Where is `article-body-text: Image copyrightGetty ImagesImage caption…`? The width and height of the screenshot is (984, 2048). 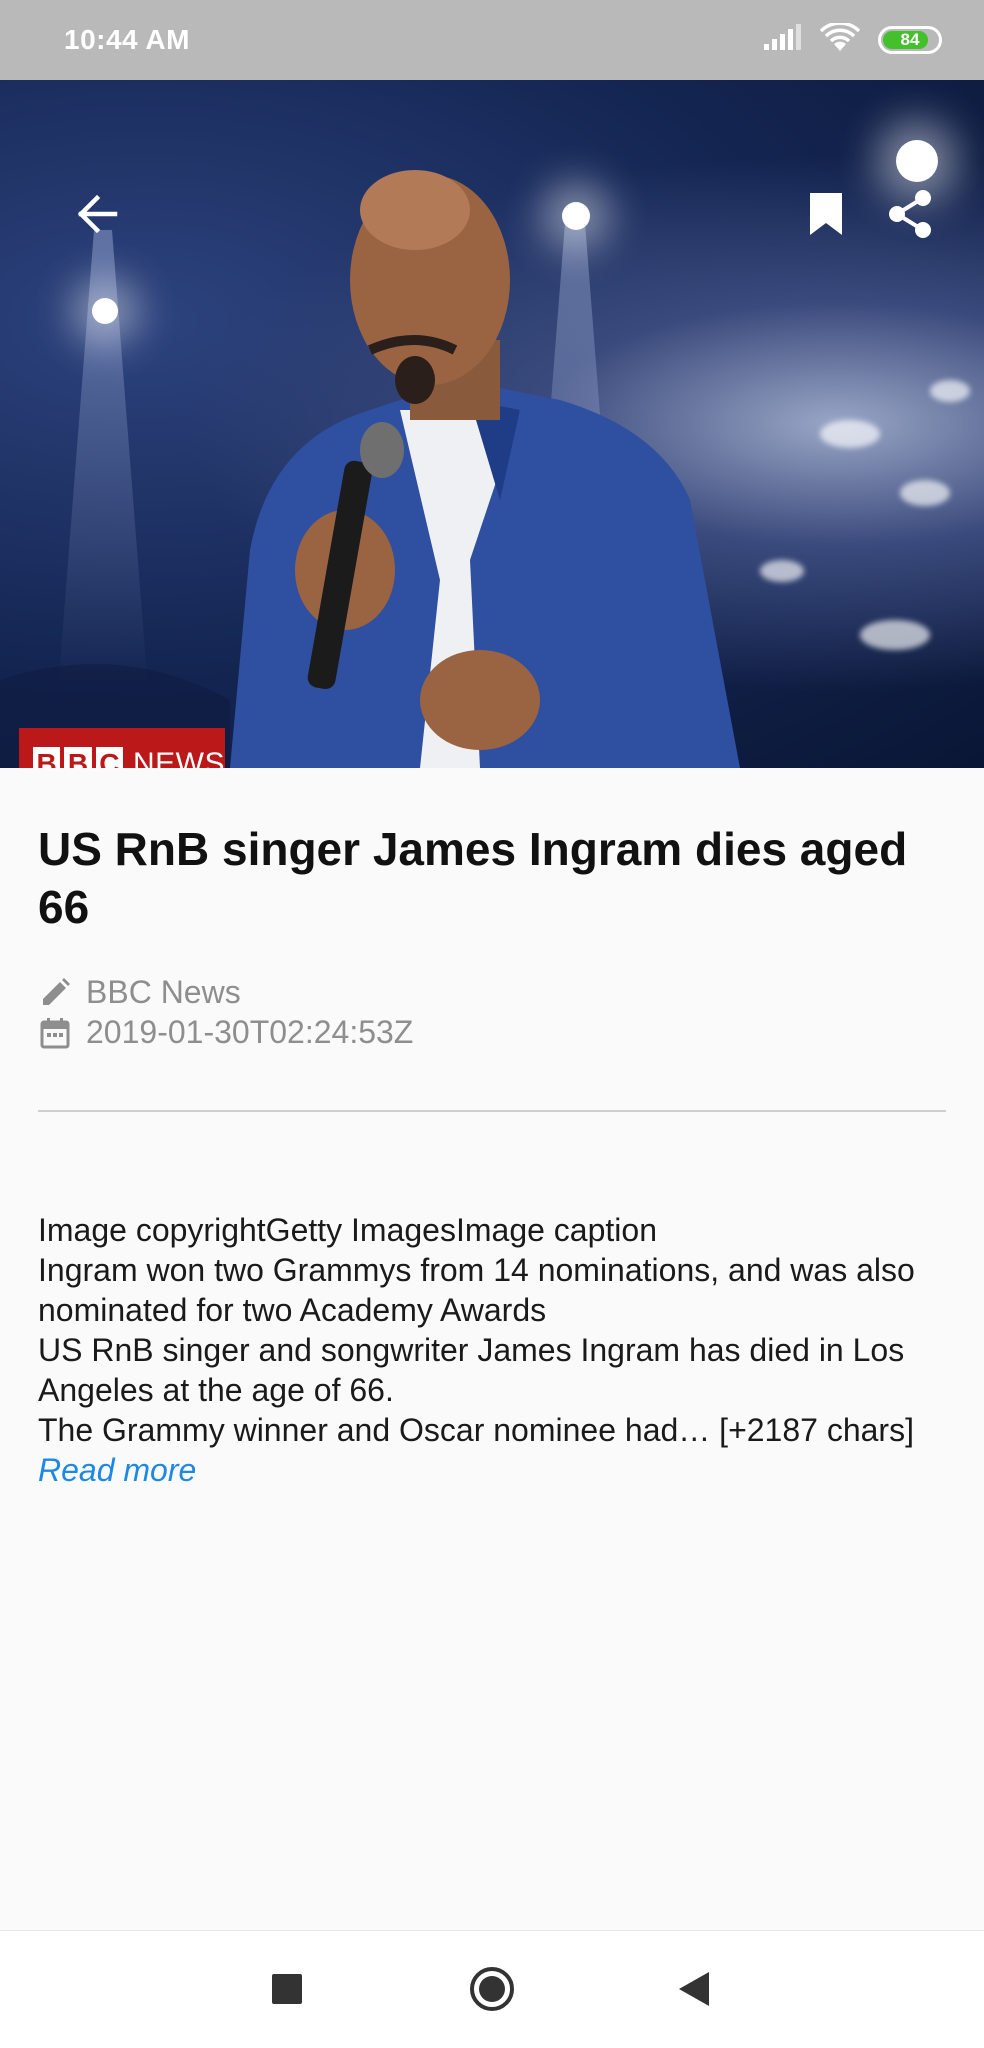 article-body-text: Image copyrightGetty ImagesImage caption… is located at coordinates (476, 1330).